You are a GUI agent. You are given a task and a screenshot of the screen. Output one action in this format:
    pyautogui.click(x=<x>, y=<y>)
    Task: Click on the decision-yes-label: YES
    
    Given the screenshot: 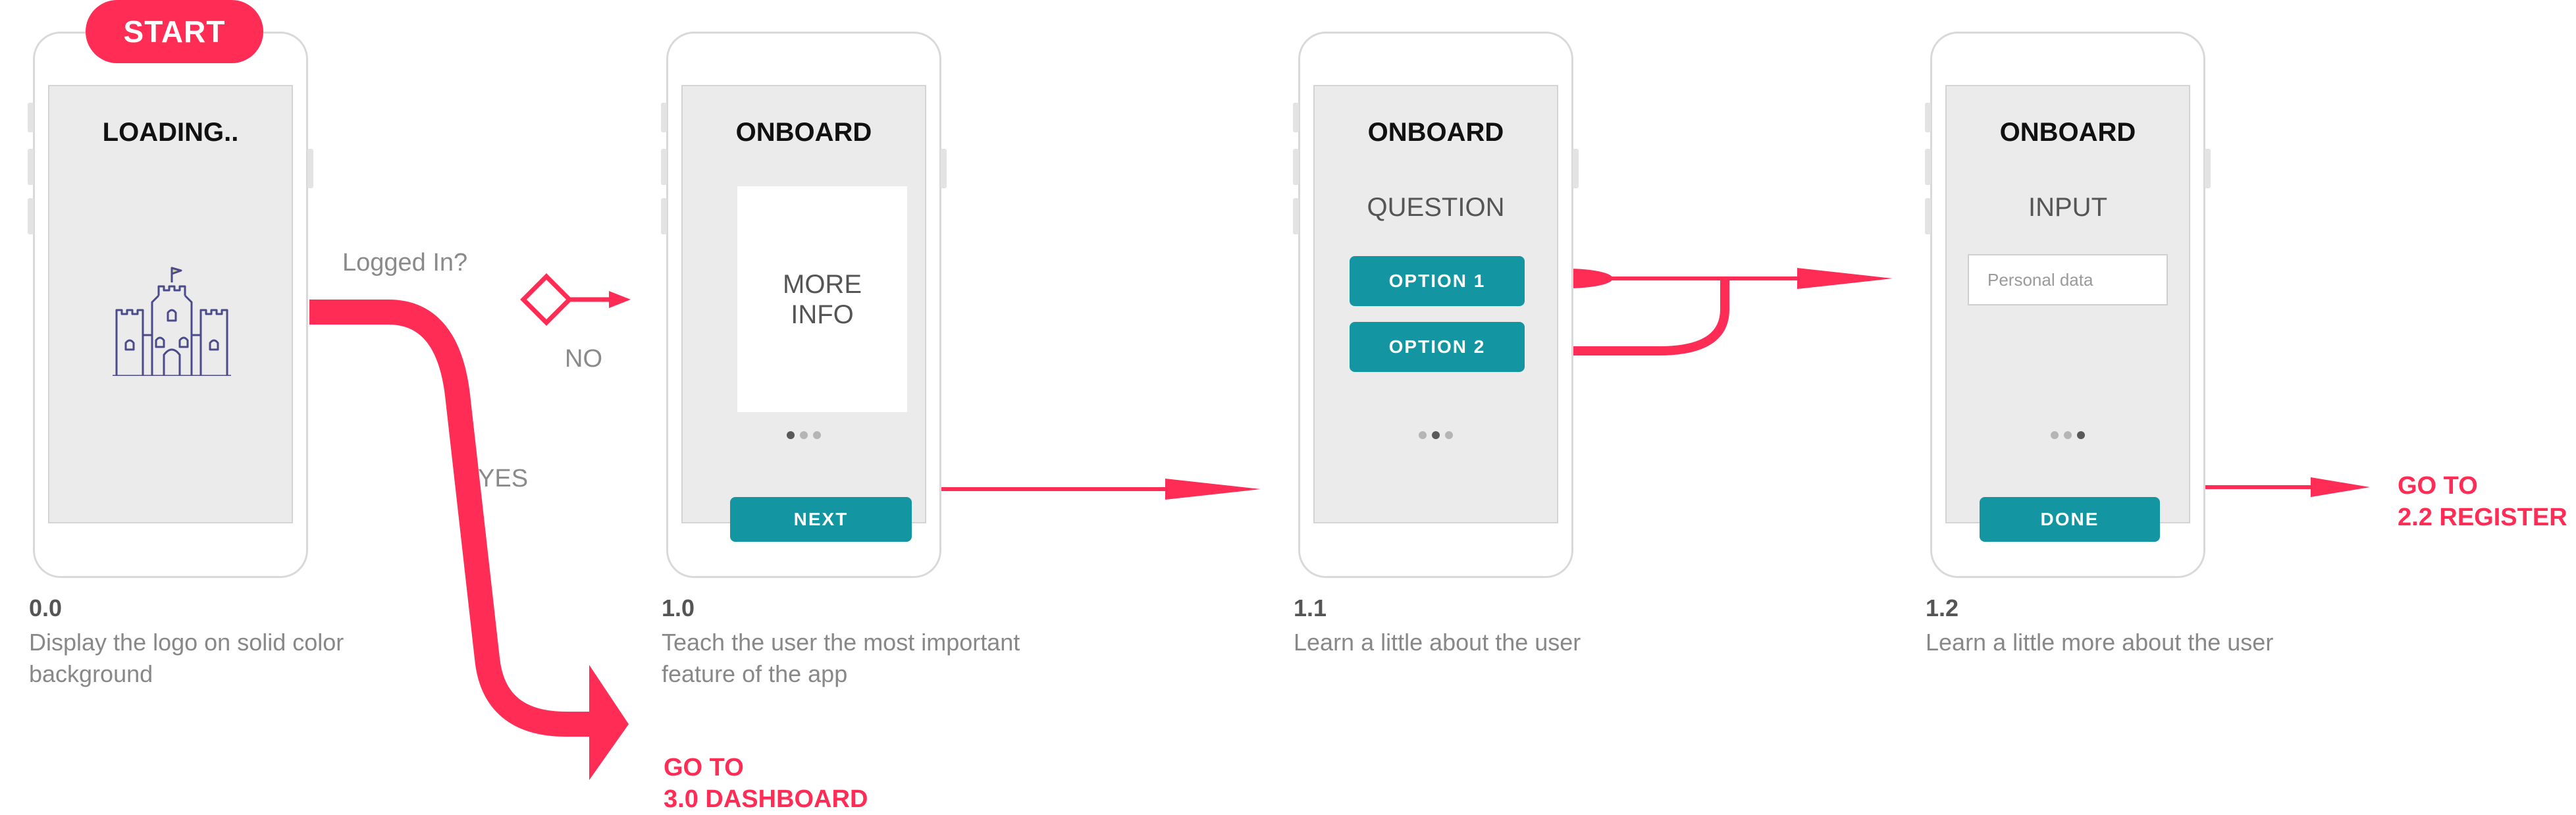 What is the action you would take?
    pyautogui.click(x=503, y=478)
    